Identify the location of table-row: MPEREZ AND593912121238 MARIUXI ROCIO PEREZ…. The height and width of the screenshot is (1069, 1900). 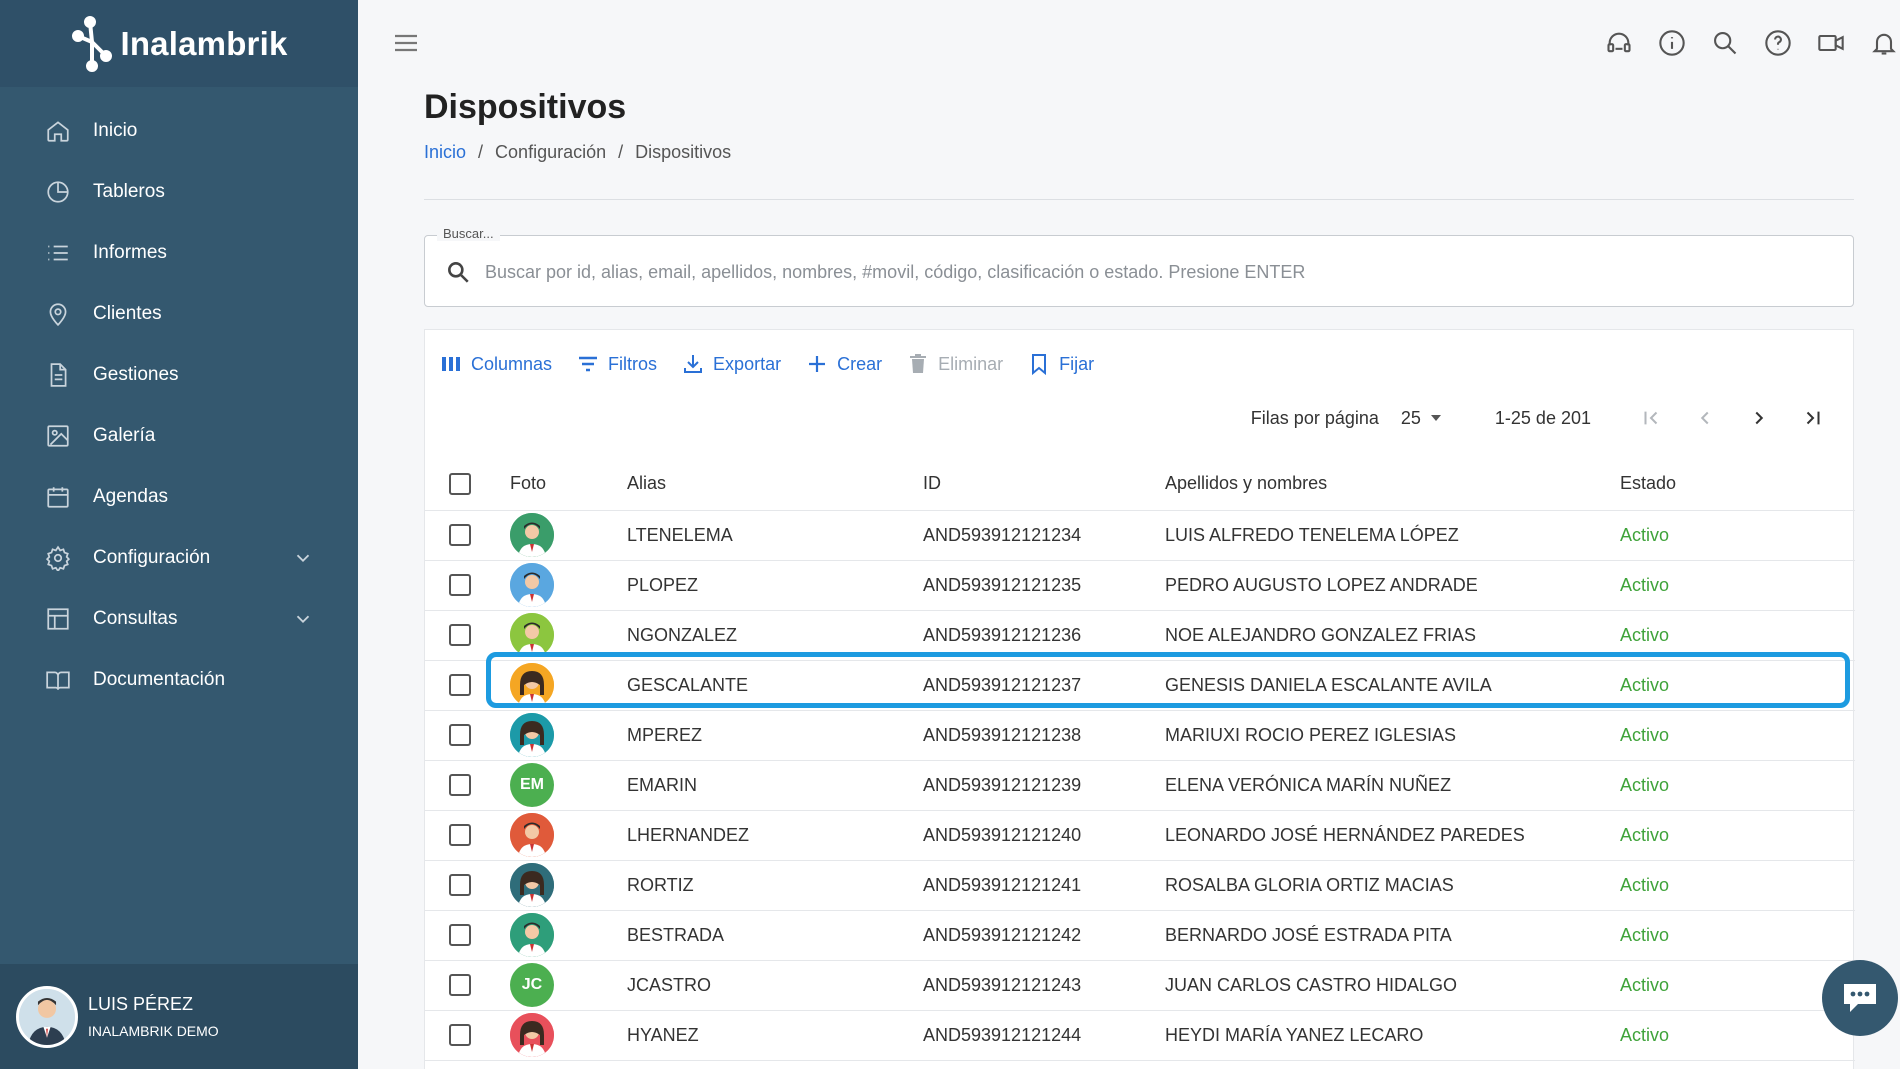
(1140, 735).